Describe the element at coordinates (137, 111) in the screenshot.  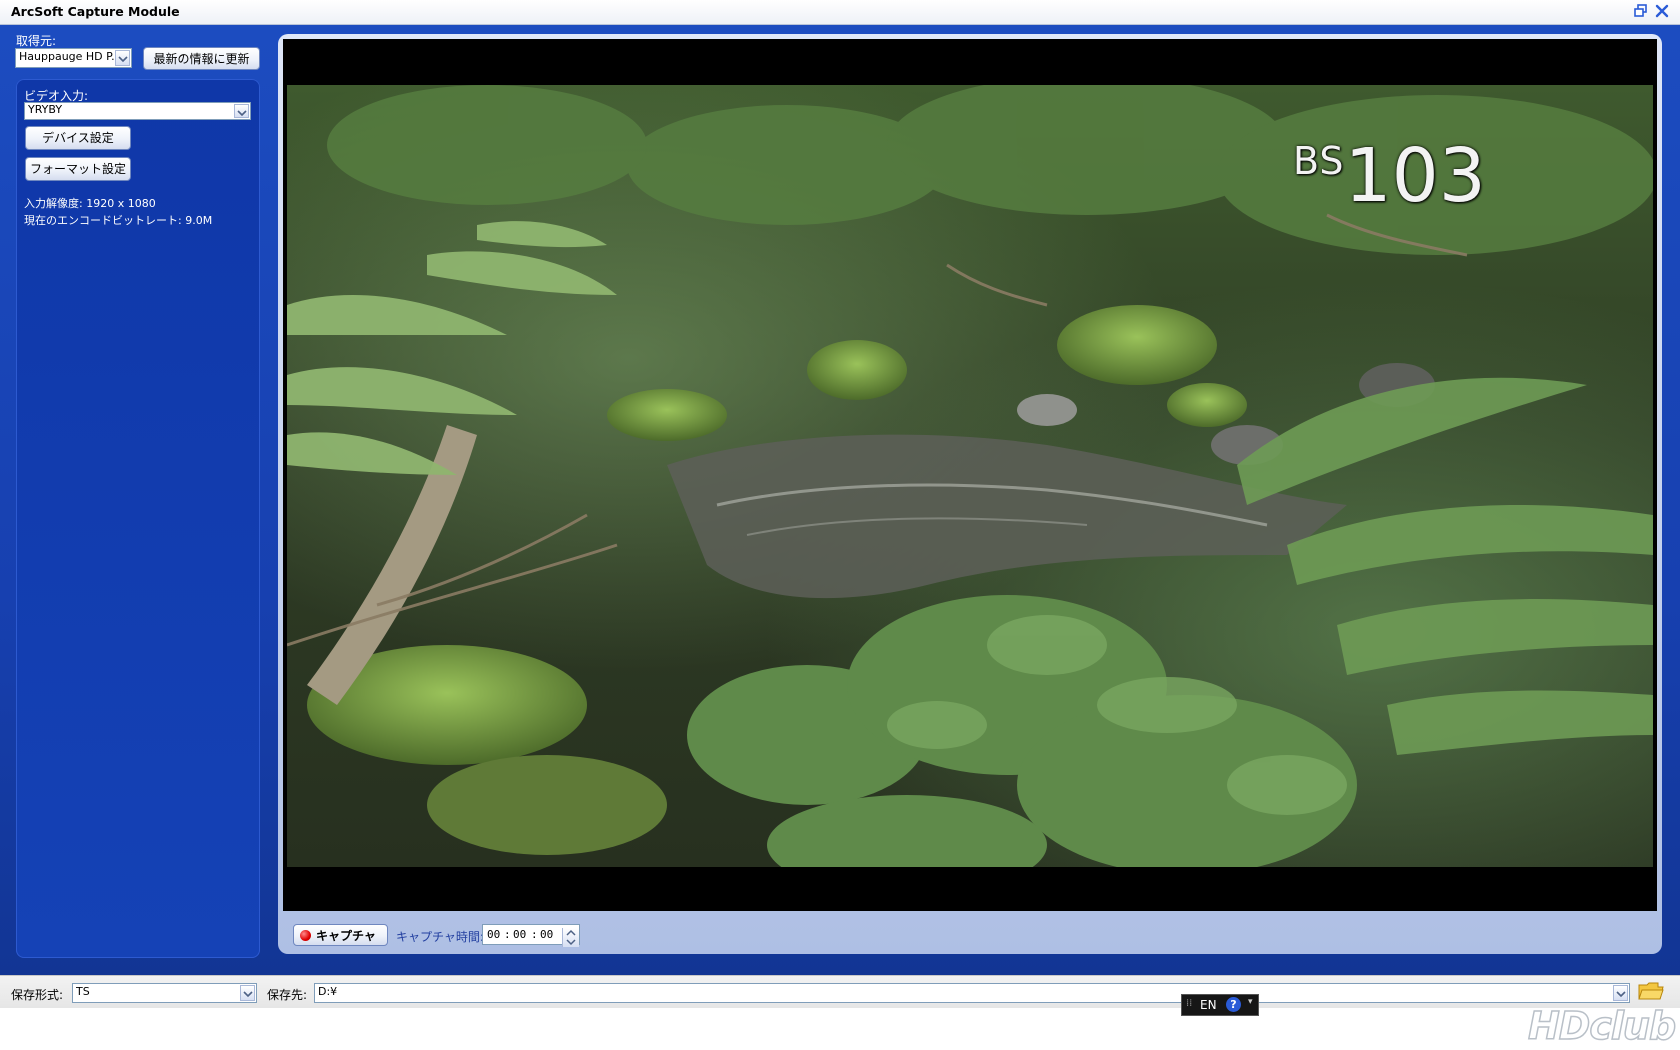
I see `video-input-select: YRYBY` at that location.